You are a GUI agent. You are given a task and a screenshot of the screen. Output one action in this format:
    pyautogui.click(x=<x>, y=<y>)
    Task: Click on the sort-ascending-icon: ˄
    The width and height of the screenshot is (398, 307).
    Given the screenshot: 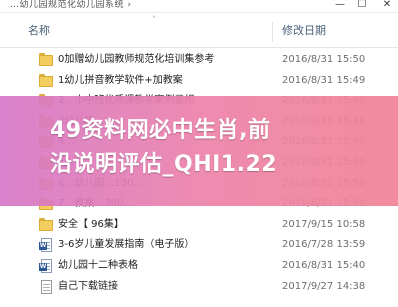 What is the action you would take?
    pyautogui.click(x=154, y=19)
    